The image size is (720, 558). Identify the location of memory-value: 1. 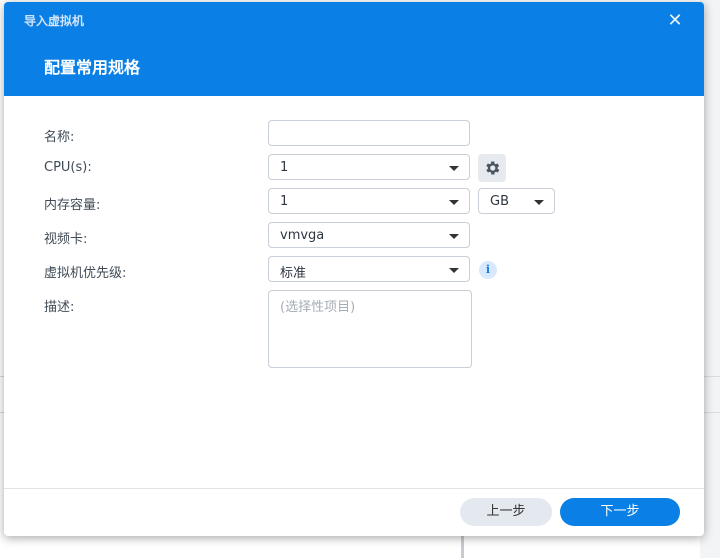
(284, 201).